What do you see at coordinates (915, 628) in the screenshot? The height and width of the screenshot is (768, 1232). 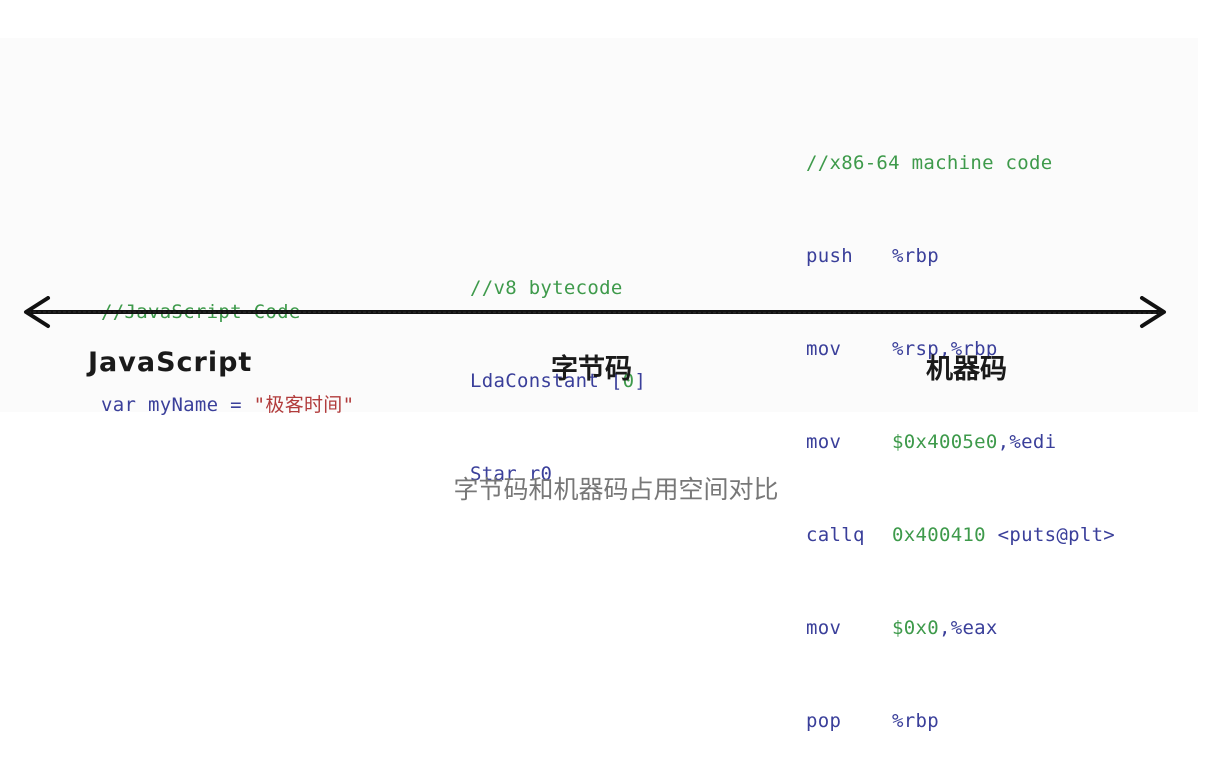 I see `immediate-operand: $0x0` at bounding box center [915, 628].